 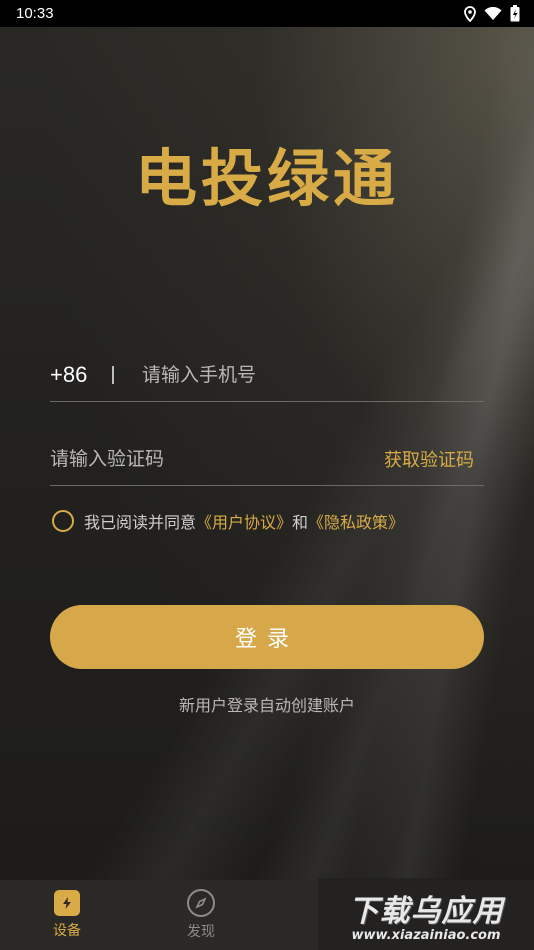 I want to click on input-divider, so click(x=113, y=374).